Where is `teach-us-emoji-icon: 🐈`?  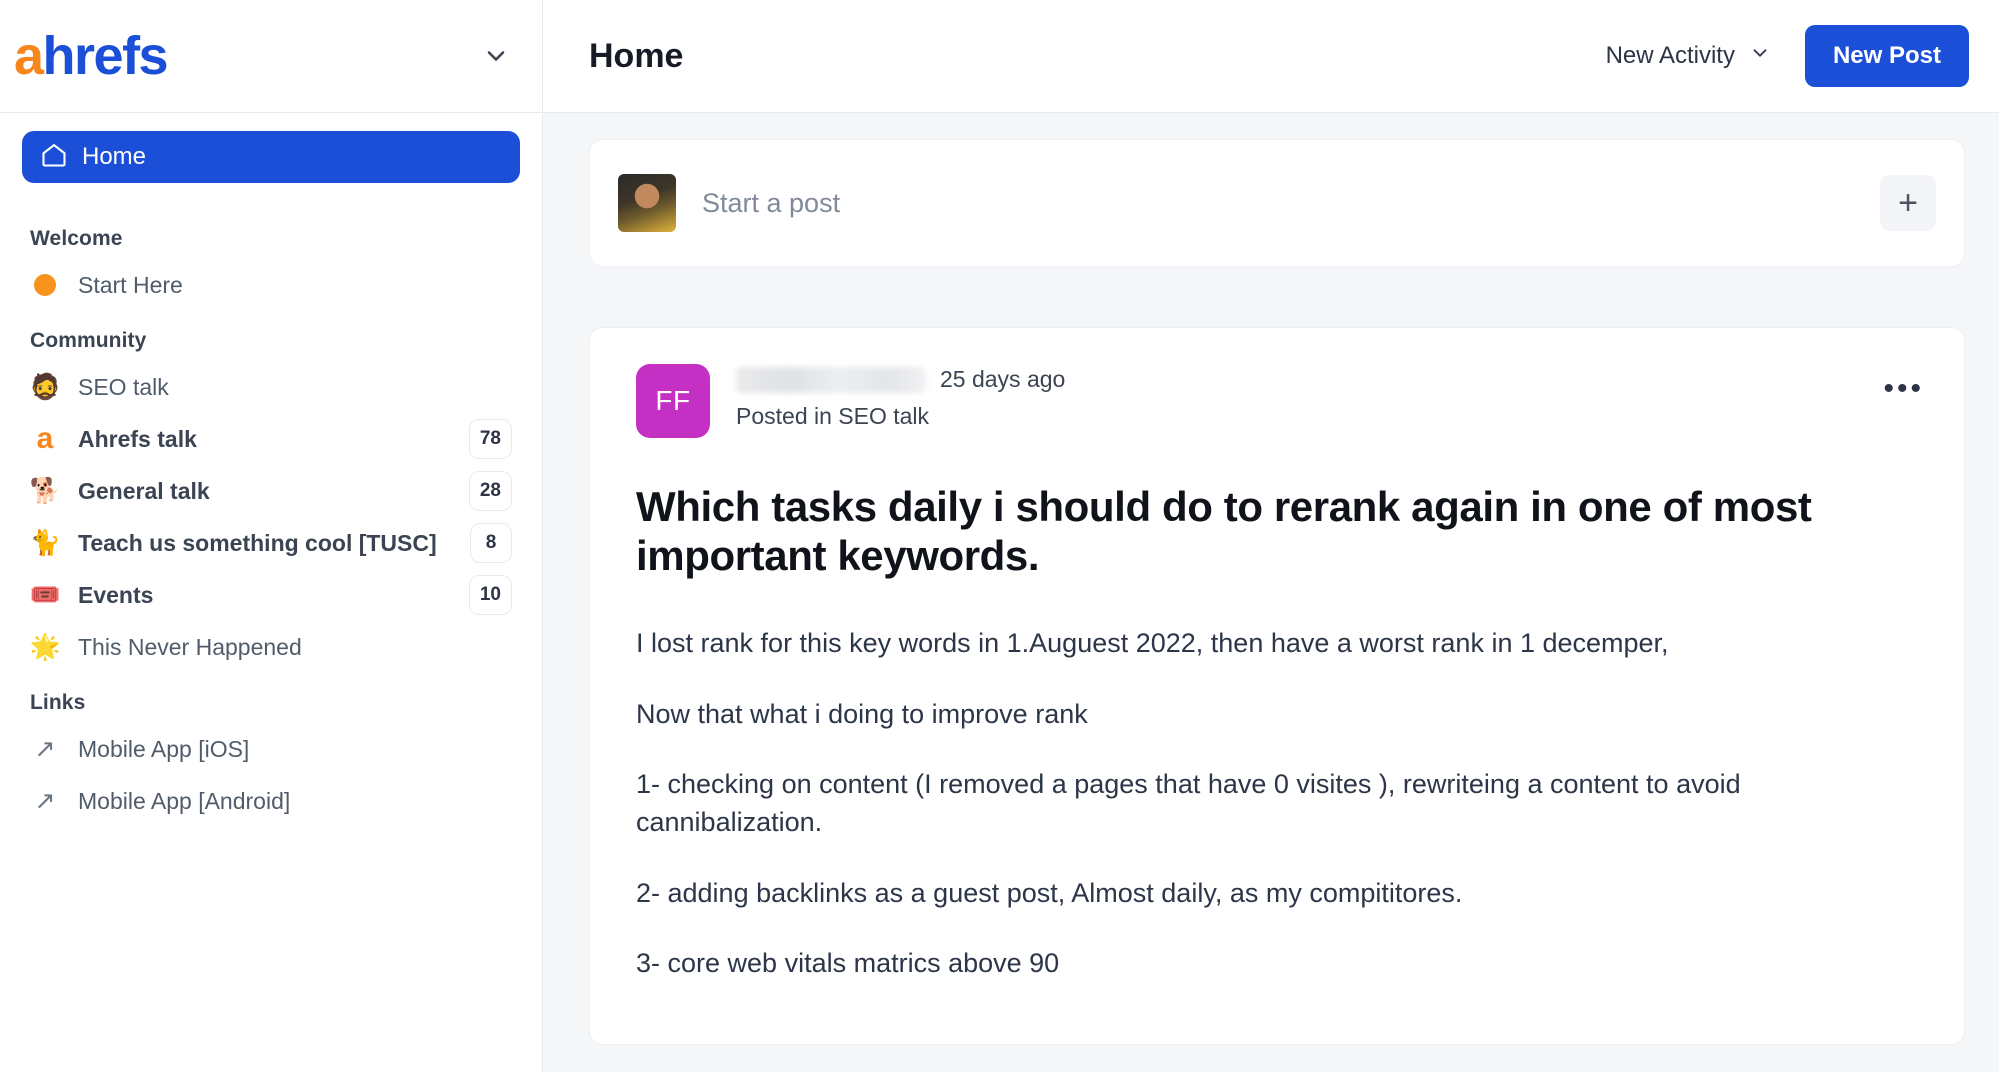
teach-us-emoji-icon: 🐈 is located at coordinates (45, 542).